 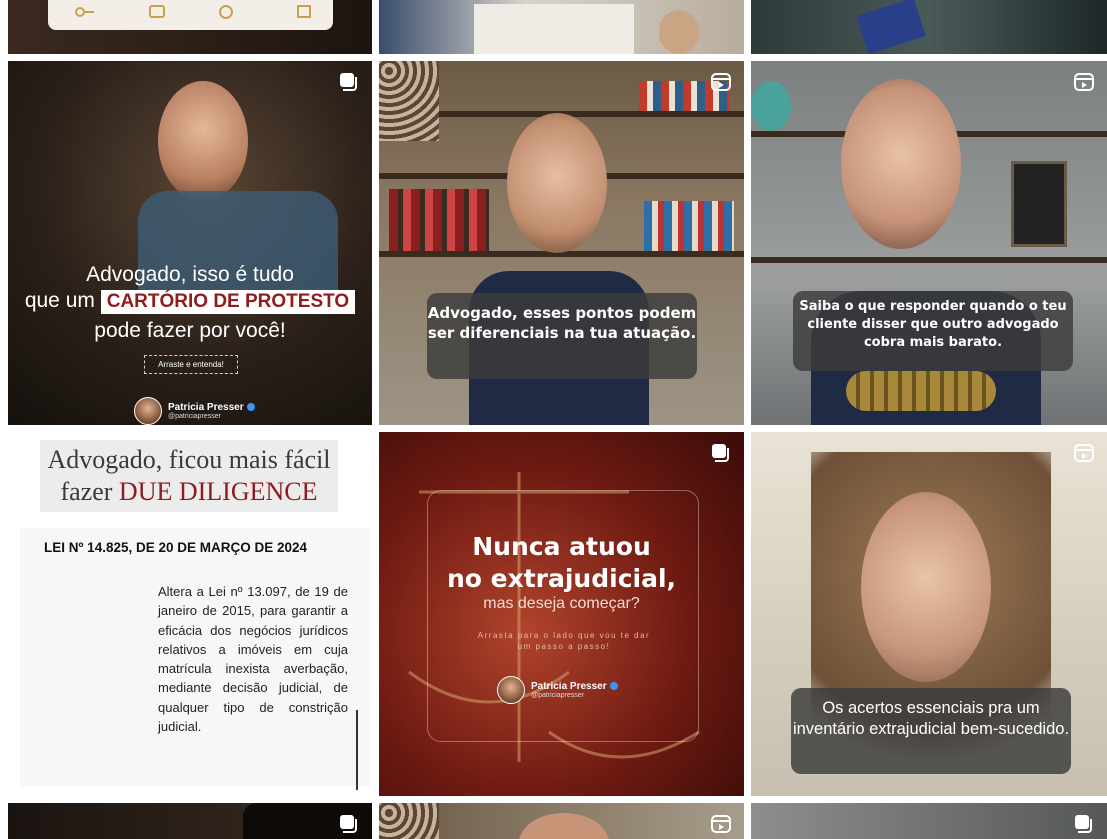 I want to click on title-line-1: Advogado, ficou mais fácil, so click(x=189, y=459).